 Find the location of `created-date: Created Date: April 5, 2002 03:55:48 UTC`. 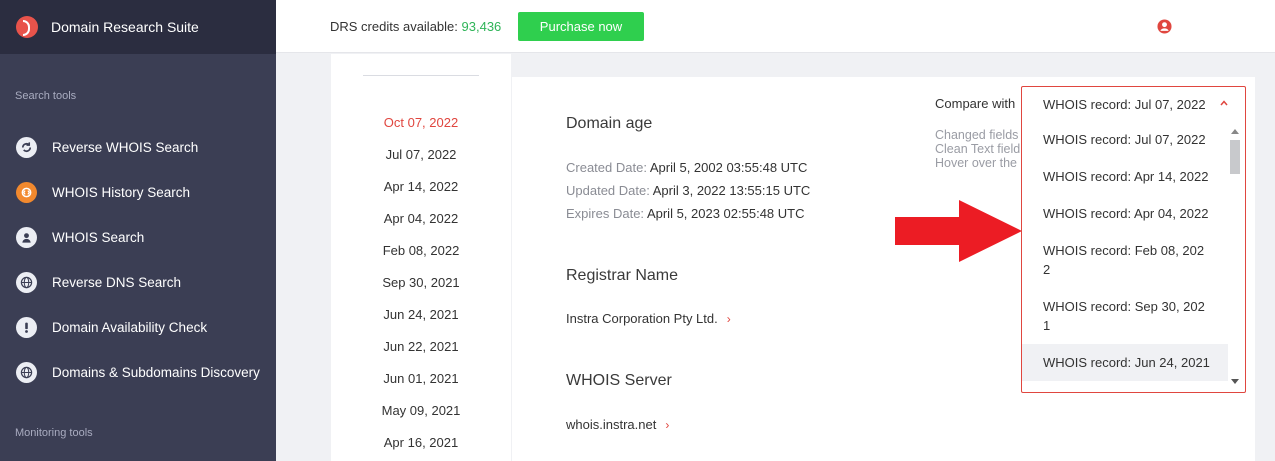

created-date: Created Date: April 5, 2002 03:55:48 UTC is located at coordinates (686, 167).